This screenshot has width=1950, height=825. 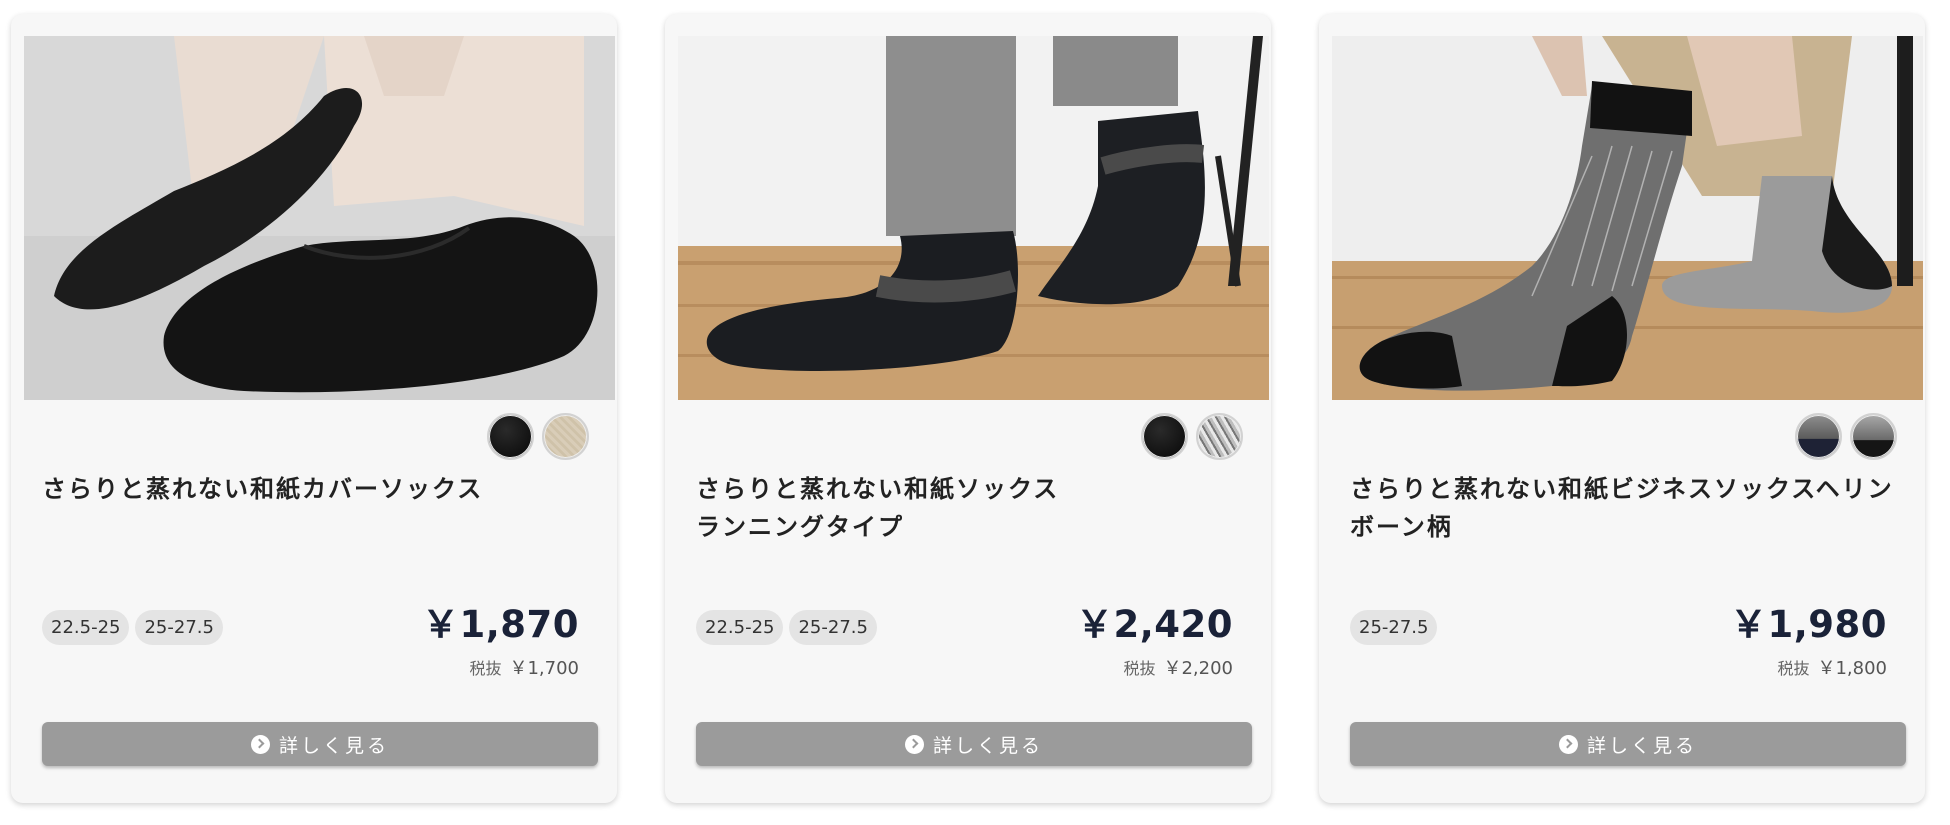 I want to click on tax-excluded-price: 税抜 ￥1,700, so click(x=524, y=667).